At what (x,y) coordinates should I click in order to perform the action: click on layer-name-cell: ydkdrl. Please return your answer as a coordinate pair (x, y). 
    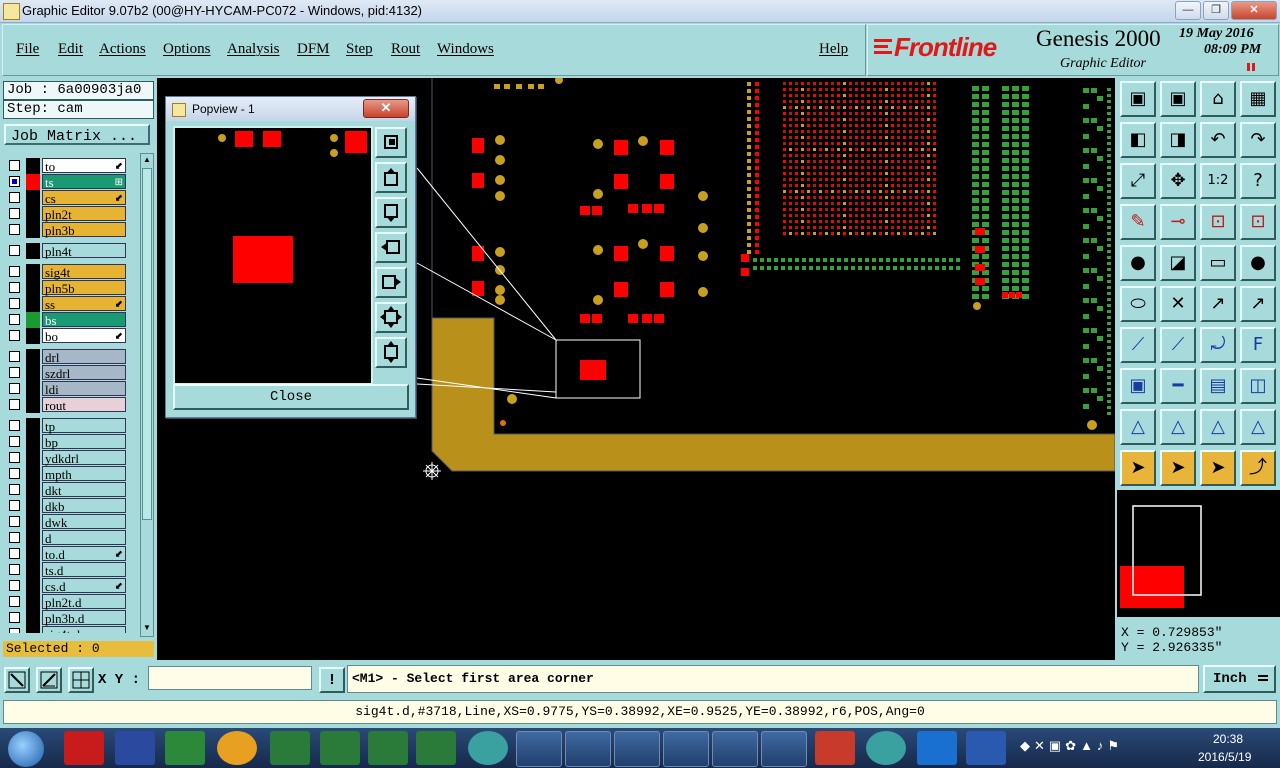
    Looking at the image, I should click on (84, 458).